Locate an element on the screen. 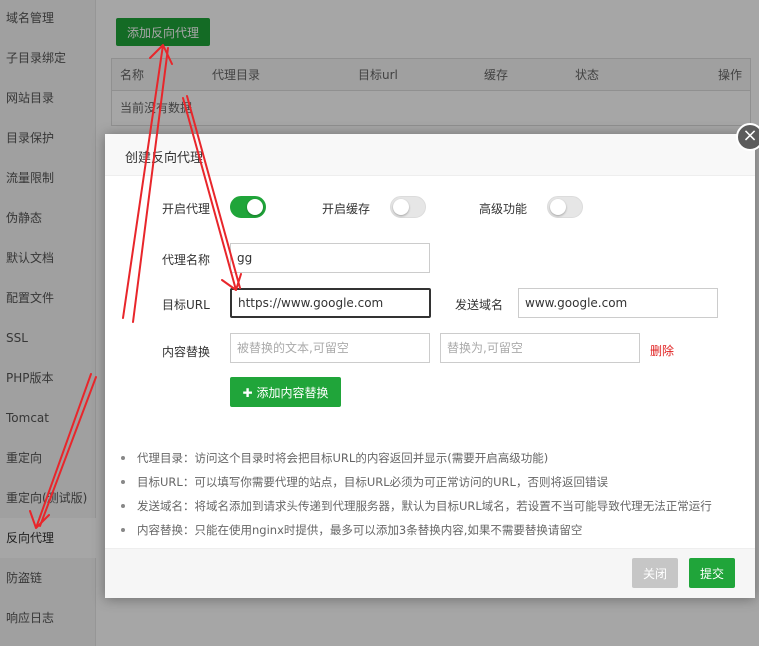 This screenshot has width=759, height=646. replace-to-input is located at coordinates (540, 348).